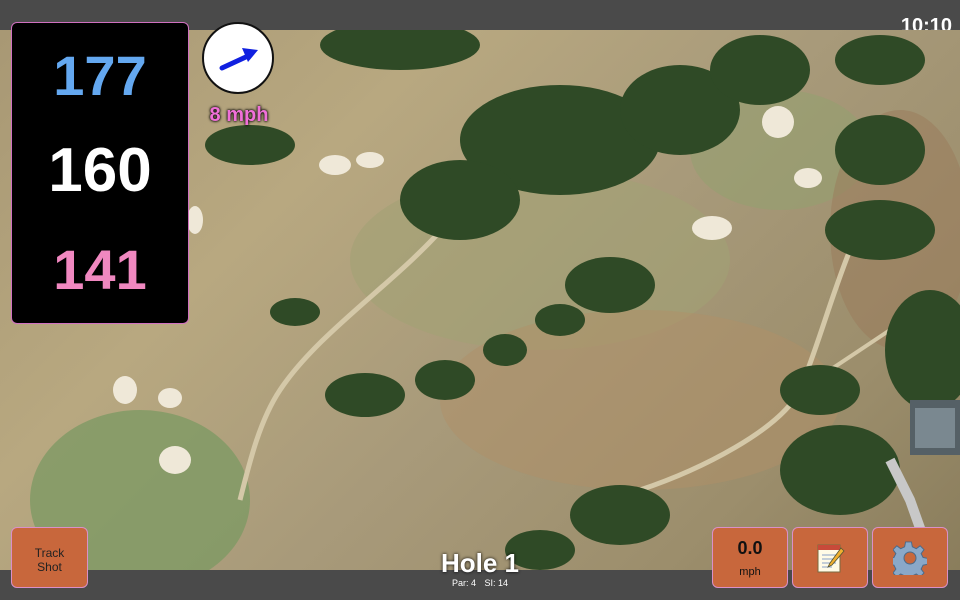 Image resolution: width=960 pixels, height=600 pixels. Describe the element at coordinates (100, 75) in the screenshot. I see `distance-back: 177` at that location.